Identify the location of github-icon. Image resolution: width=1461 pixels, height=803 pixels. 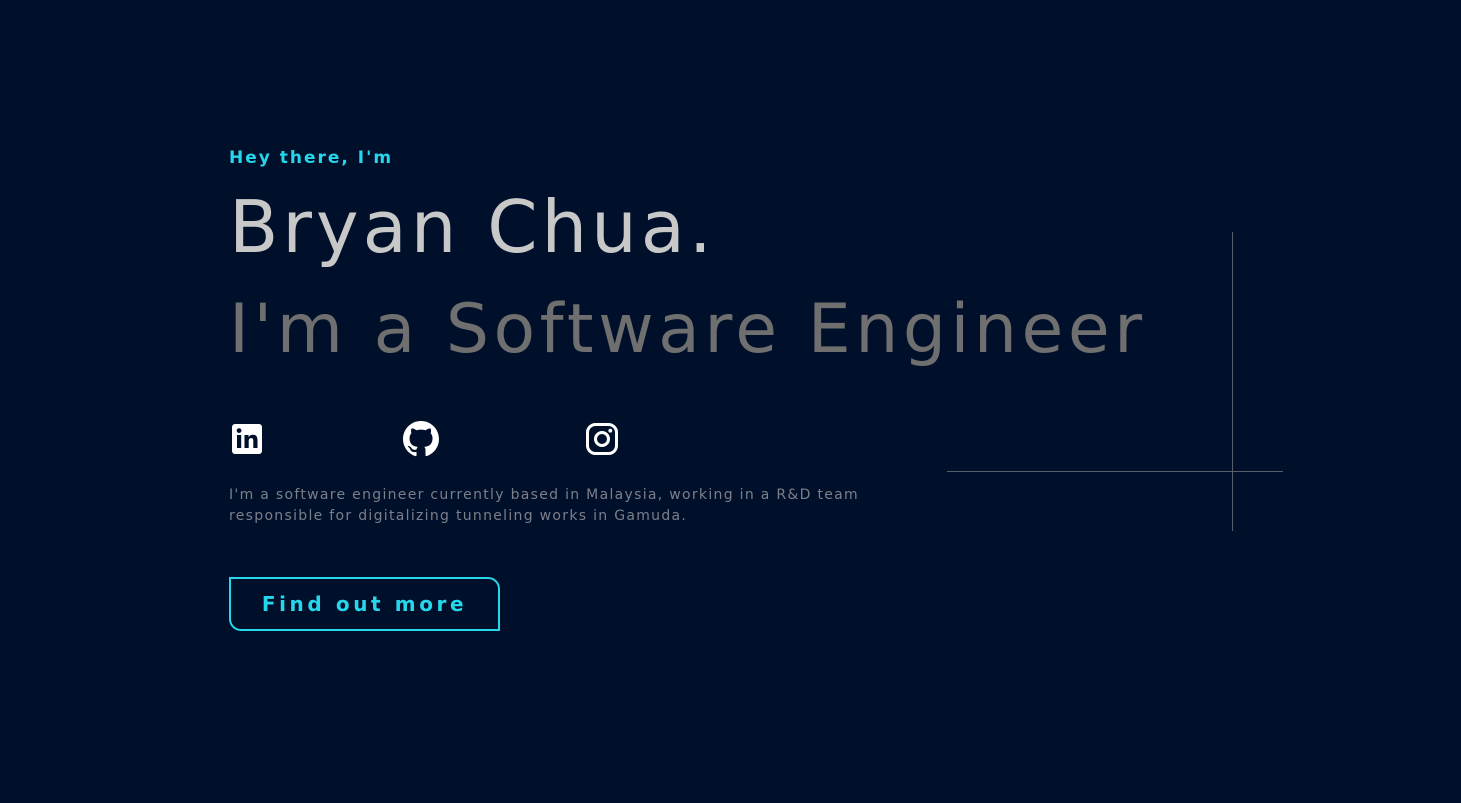
(421, 439).